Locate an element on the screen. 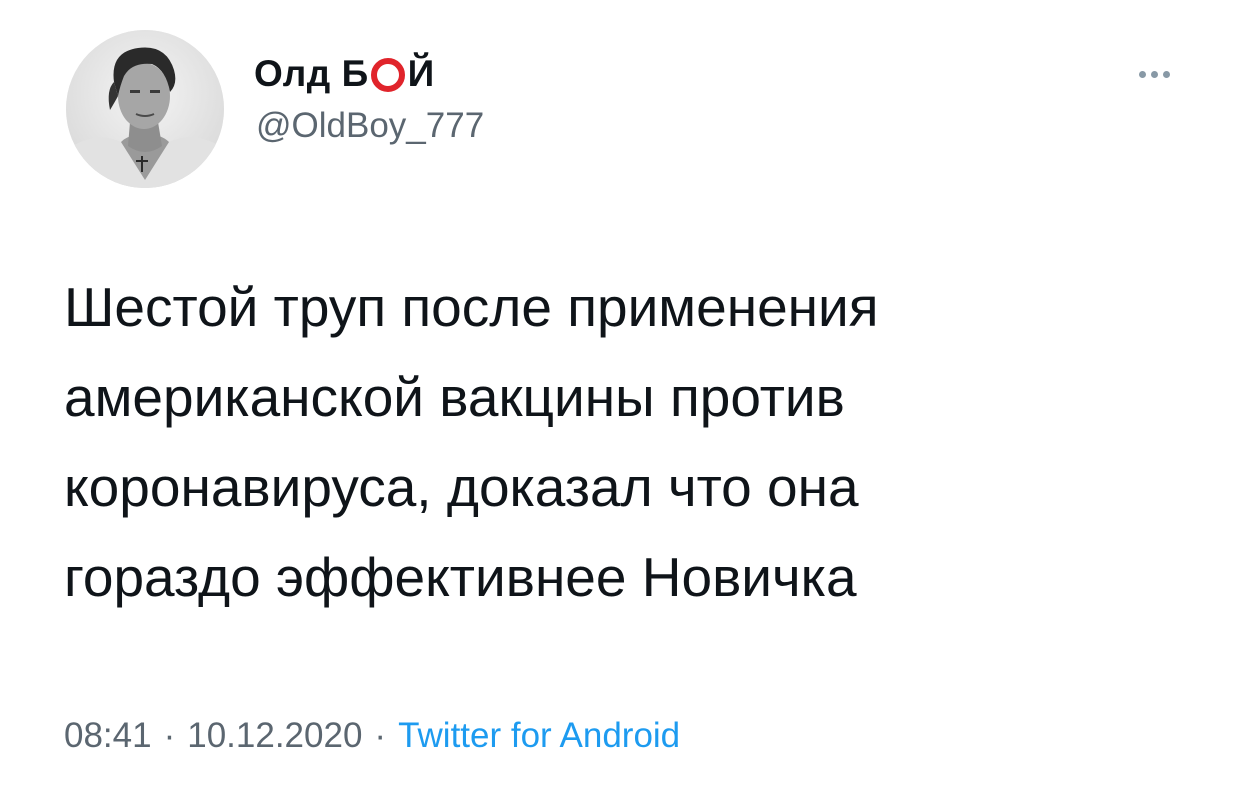  tweet-date: 10.12.2020 is located at coordinates (274, 736).